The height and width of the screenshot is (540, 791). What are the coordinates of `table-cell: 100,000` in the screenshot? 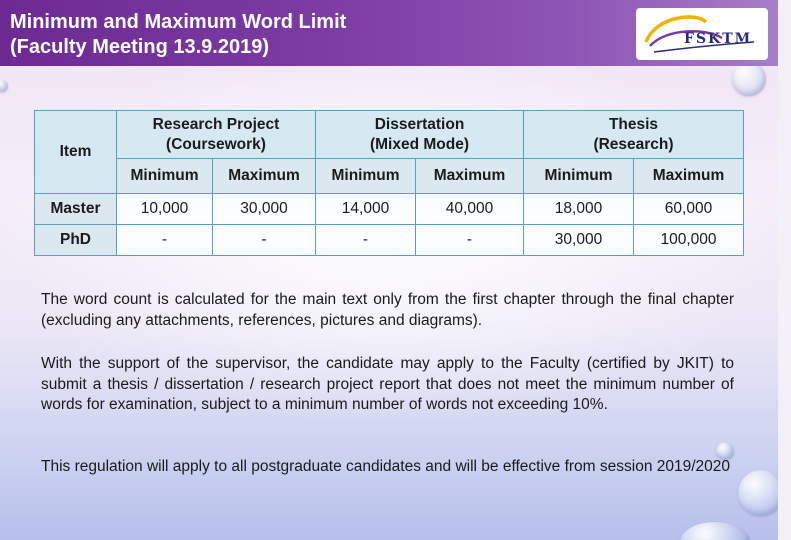 It's located at (688, 240).